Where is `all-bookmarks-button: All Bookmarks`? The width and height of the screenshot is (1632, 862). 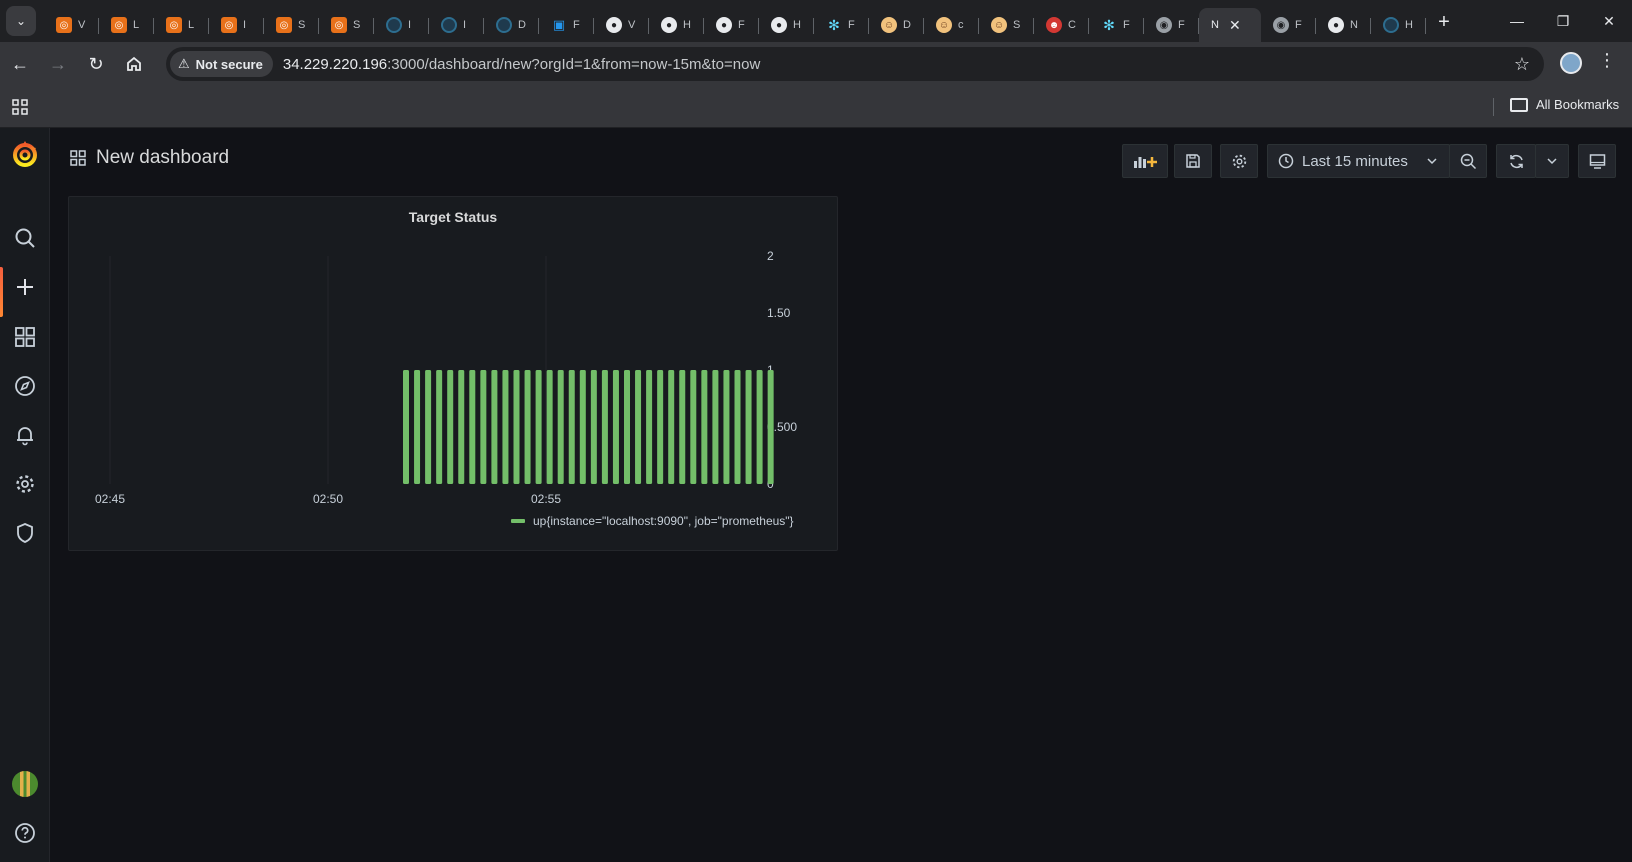
all-bookmarks-button: All Bookmarks is located at coordinates (1564, 104).